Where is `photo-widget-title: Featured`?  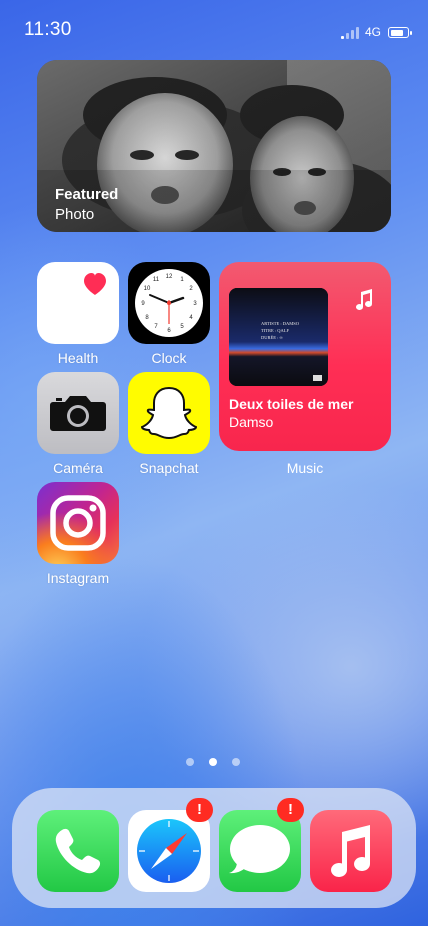
photo-widget-title: Featured is located at coordinates (87, 194).